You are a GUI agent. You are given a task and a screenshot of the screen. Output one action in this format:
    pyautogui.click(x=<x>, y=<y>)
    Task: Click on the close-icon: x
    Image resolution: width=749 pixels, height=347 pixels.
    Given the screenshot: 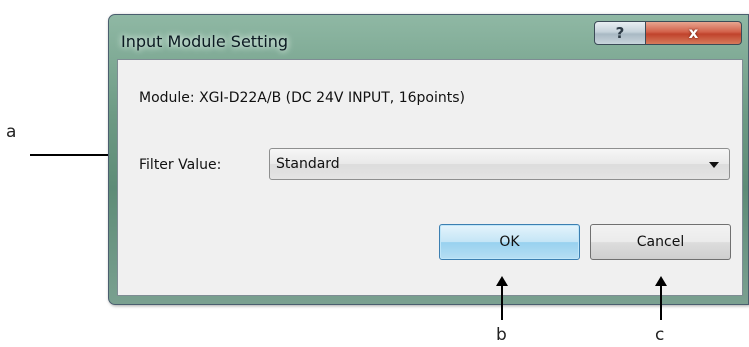 What is the action you would take?
    pyautogui.click(x=693, y=33)
    